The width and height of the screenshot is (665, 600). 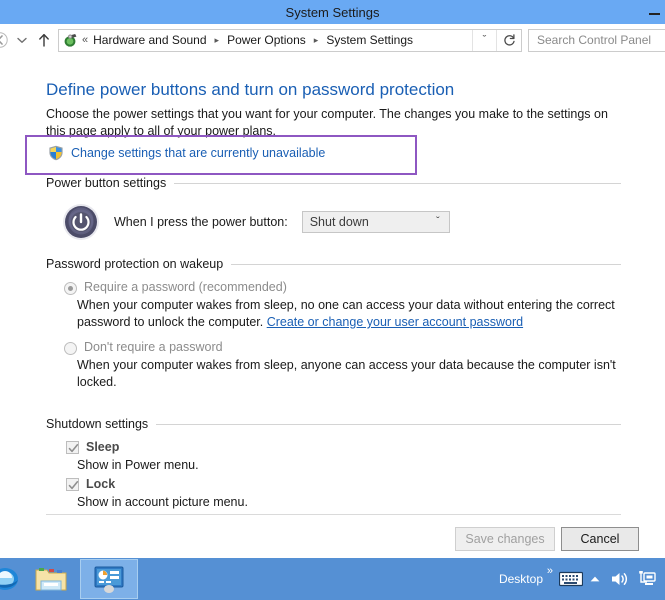 I want to click on network-icon, so click(x=647, y=579).